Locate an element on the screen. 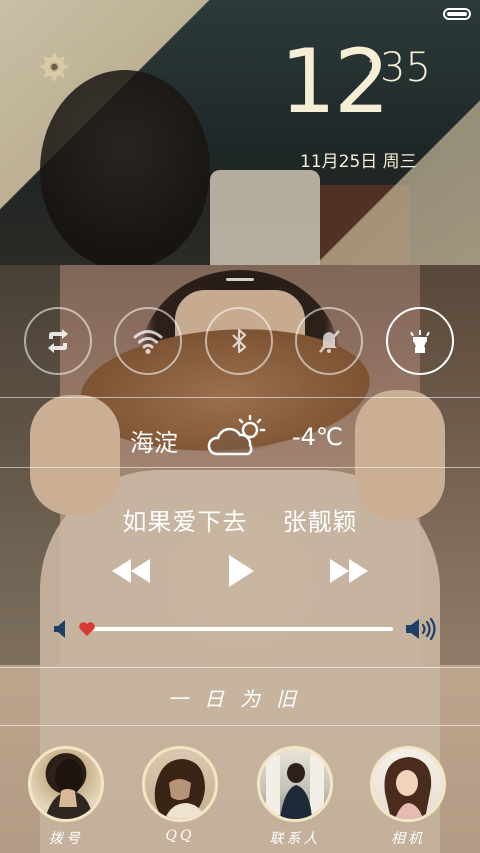  battery-full-icon is located at coordinates (457, 14).